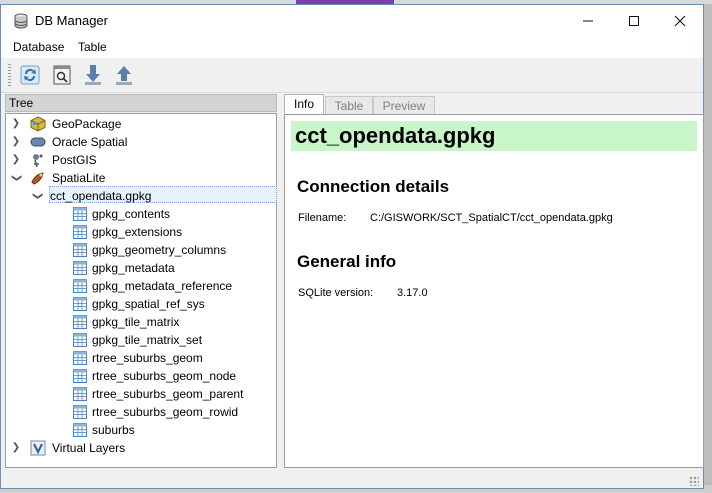  Describe the element at coordinates (165, 412) in the screenshot. I see `tree-item-table-label: rtree_suburbs_geom_rowid` at that location.